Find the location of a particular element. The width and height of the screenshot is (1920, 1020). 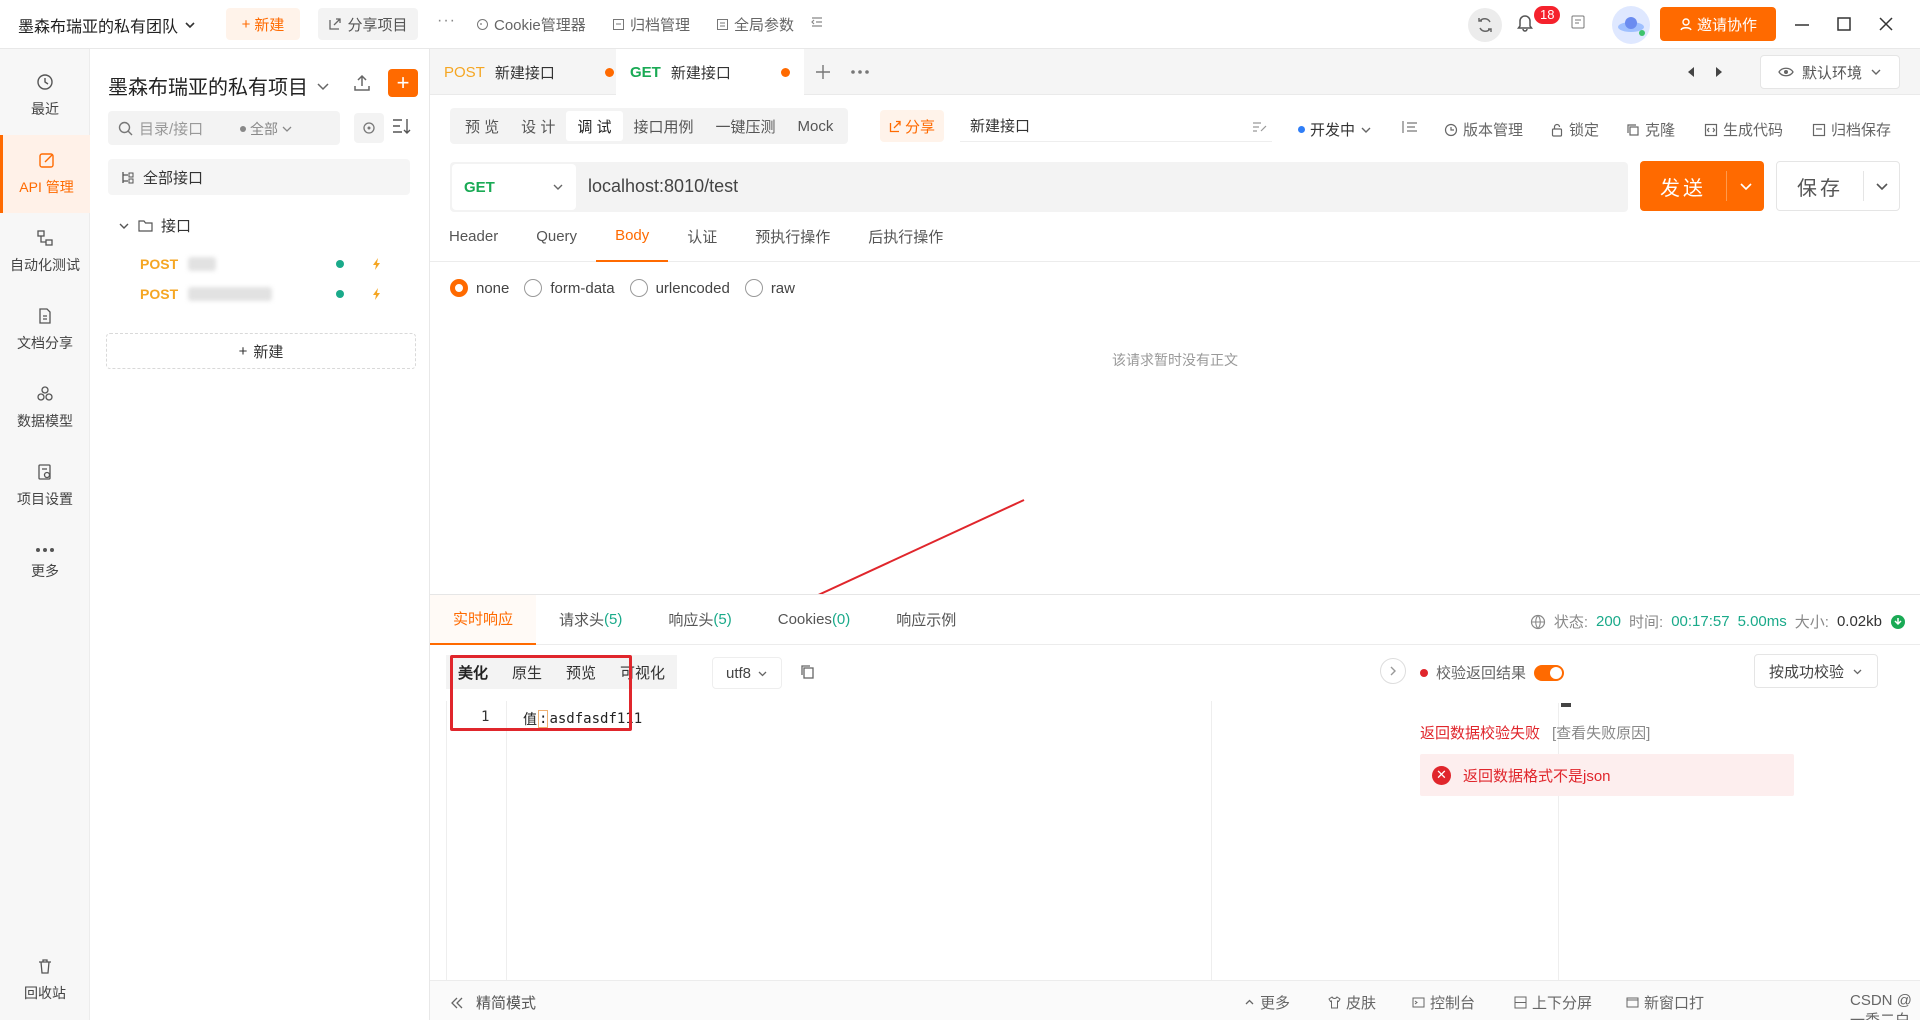

status-code: 200 is located at coordinates (1608, 621).